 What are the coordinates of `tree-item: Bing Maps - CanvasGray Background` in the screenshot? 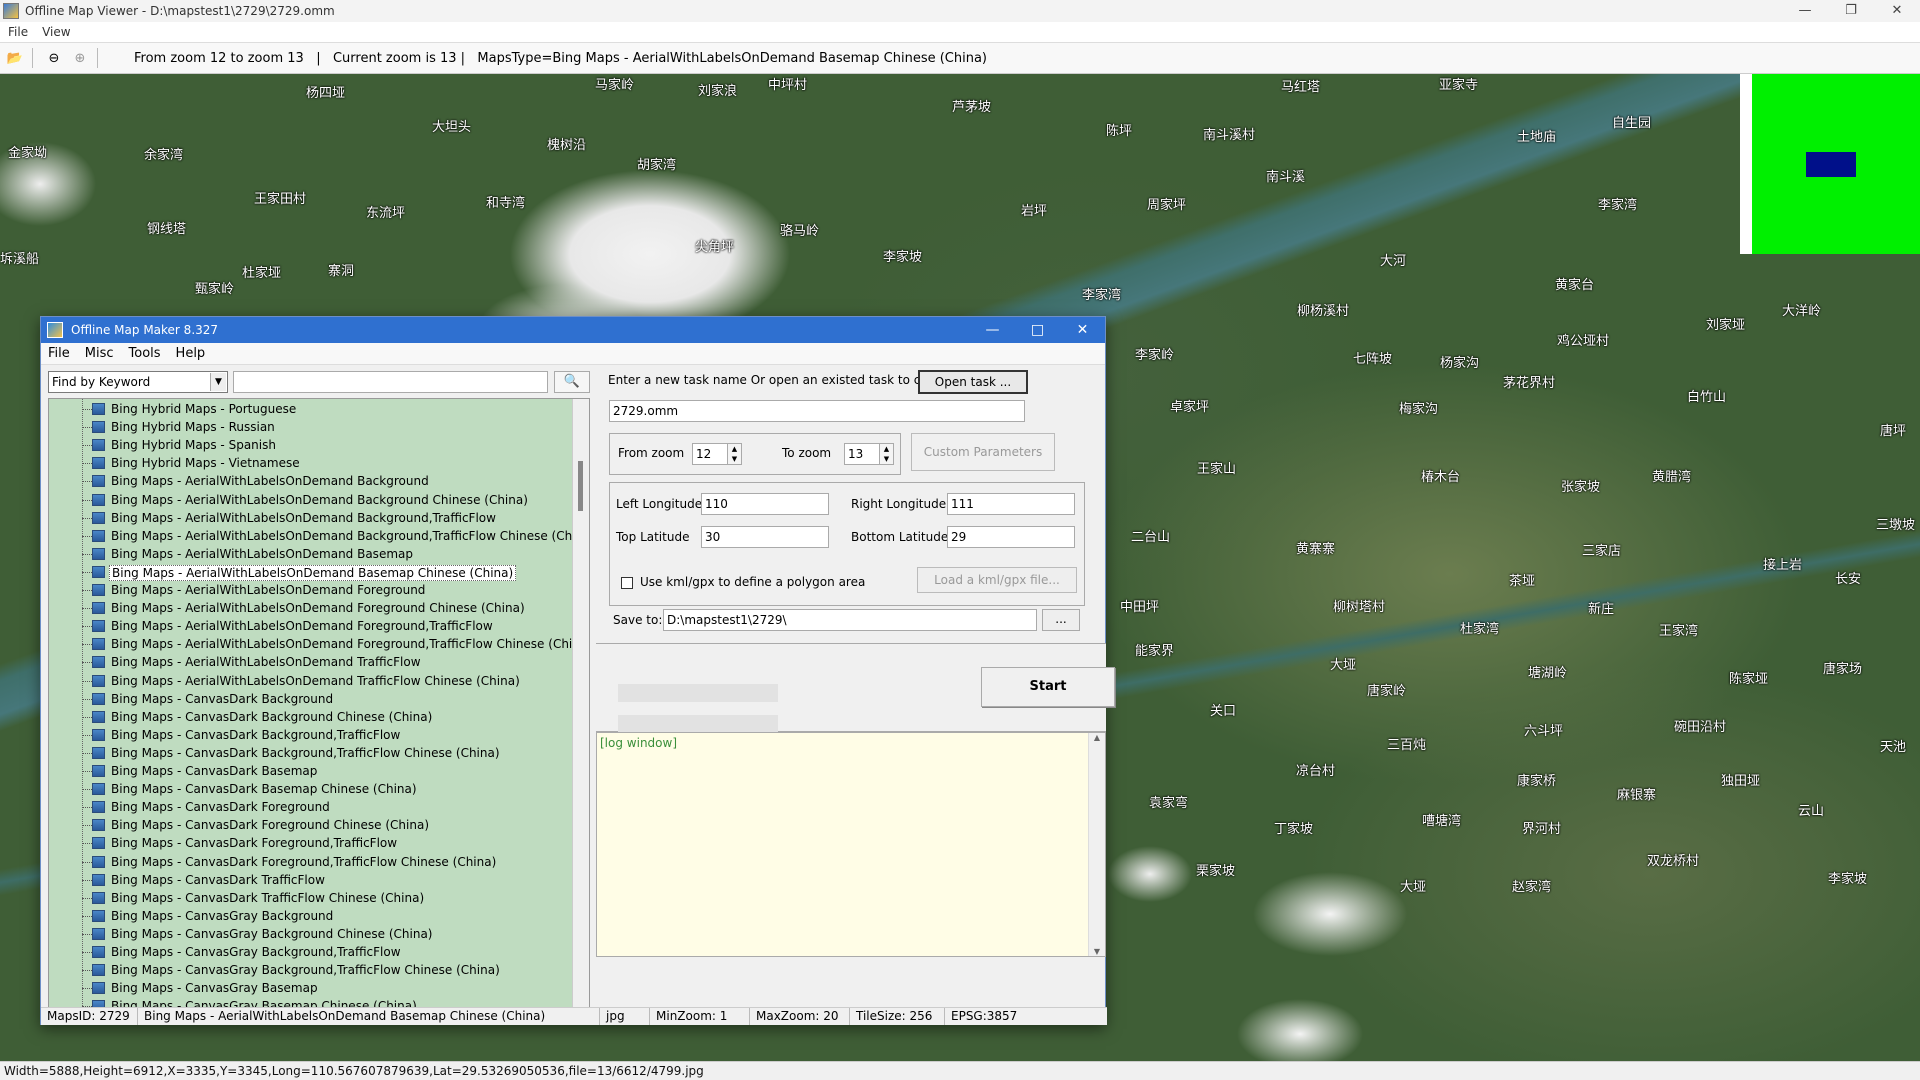 It's located at (309, 917).